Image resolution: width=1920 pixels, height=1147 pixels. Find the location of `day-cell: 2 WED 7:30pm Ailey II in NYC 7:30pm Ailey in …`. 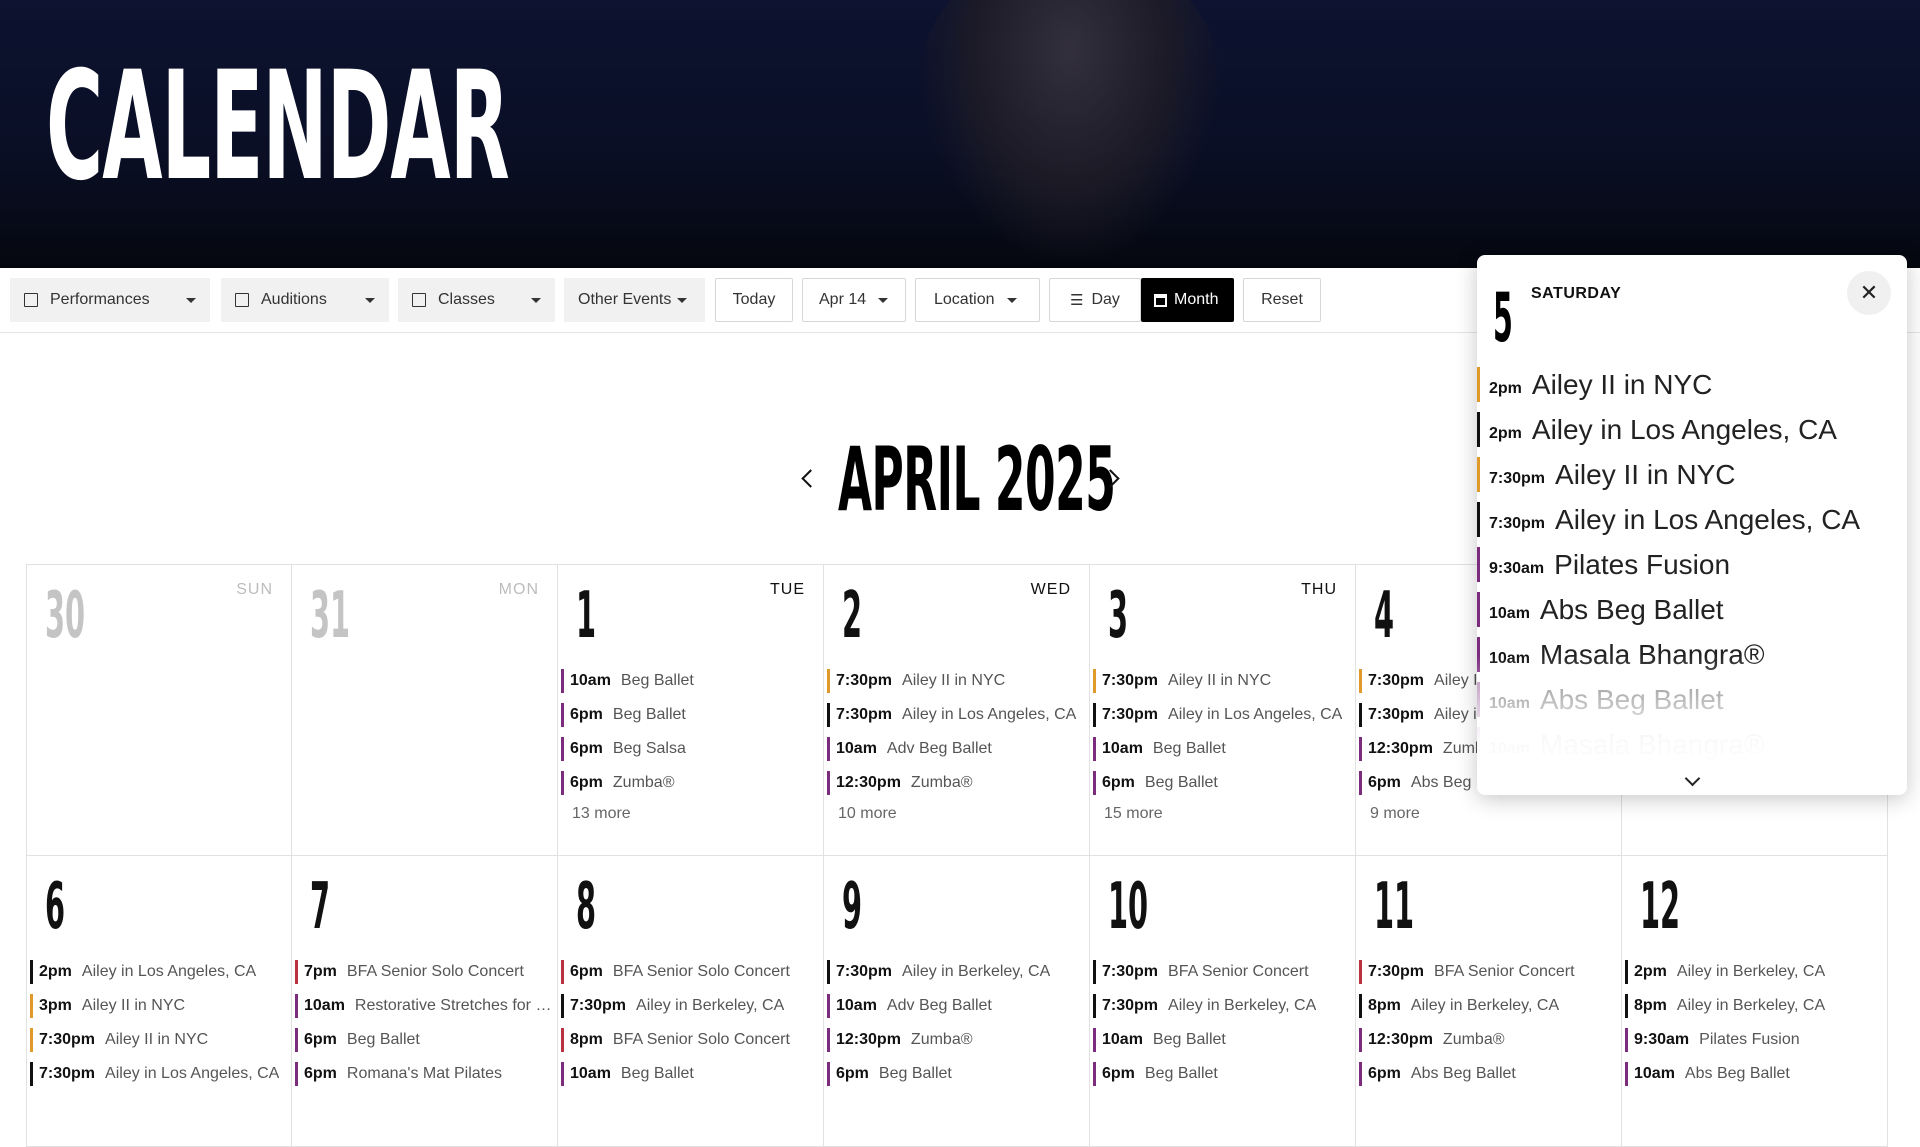

day-cell: 2 WED 7:30pm Ailey II in NYC 7:30pm Ailey in … is located at coordinates (957, 710).